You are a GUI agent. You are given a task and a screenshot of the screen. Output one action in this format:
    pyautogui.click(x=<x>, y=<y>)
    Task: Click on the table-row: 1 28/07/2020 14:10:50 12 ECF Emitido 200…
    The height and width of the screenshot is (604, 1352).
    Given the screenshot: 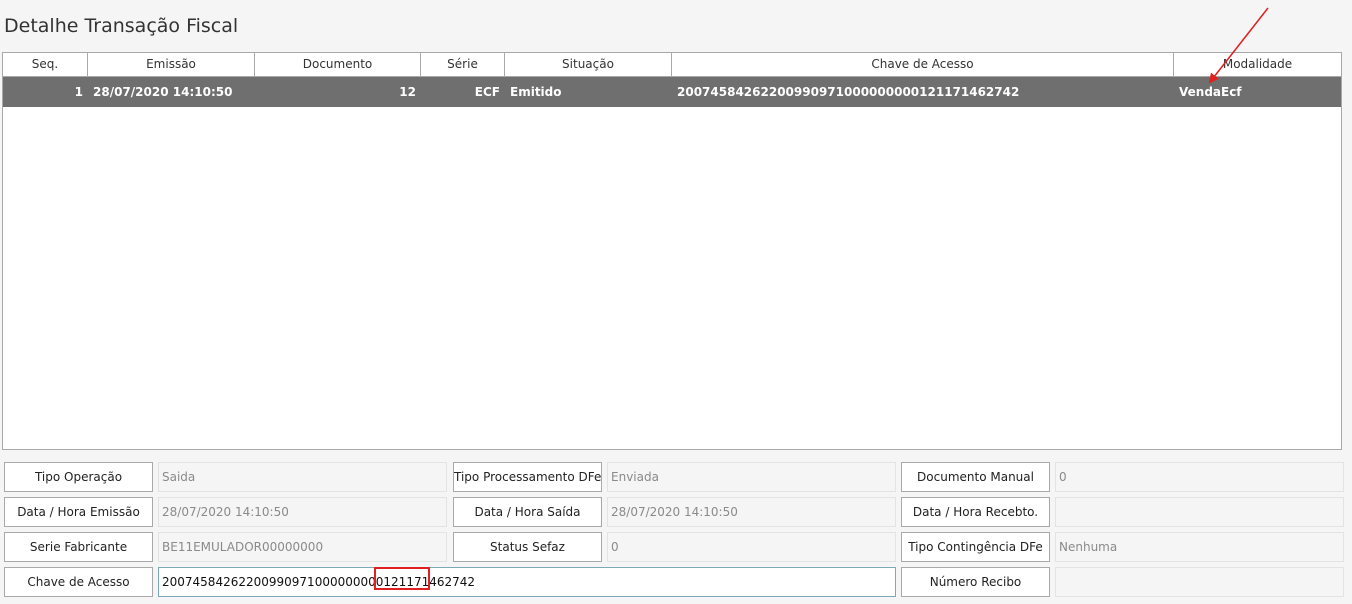 What is the action you would take?
    pyautogui.click(x=672, y=92)
    